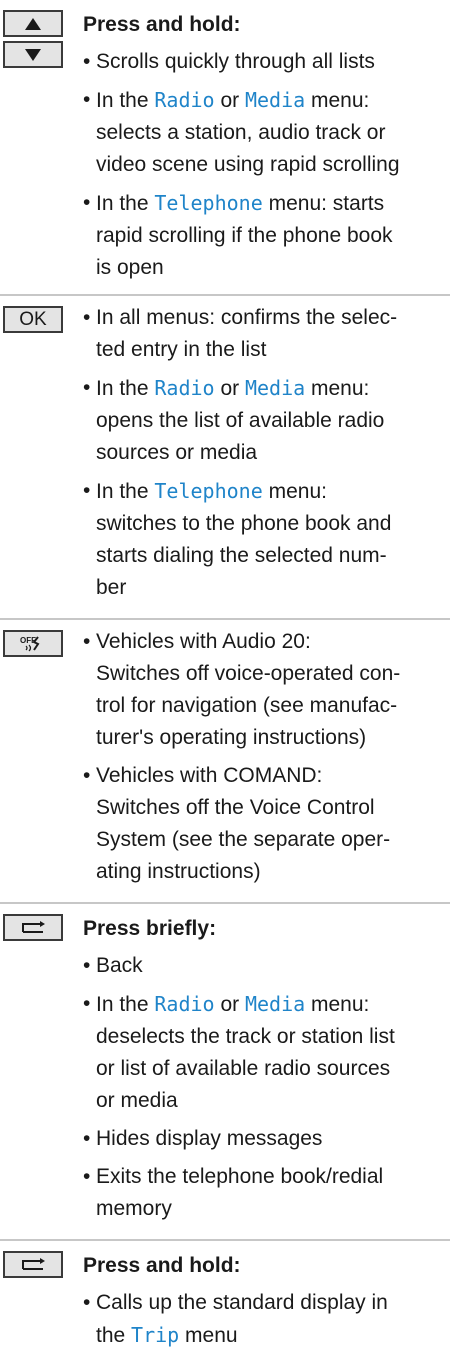 The width and height of the screenshot is (450, 1366). Describe the element at coordinates (155, 1335) in the screenshot. I see `menu-name-trip: Trip` at that location.